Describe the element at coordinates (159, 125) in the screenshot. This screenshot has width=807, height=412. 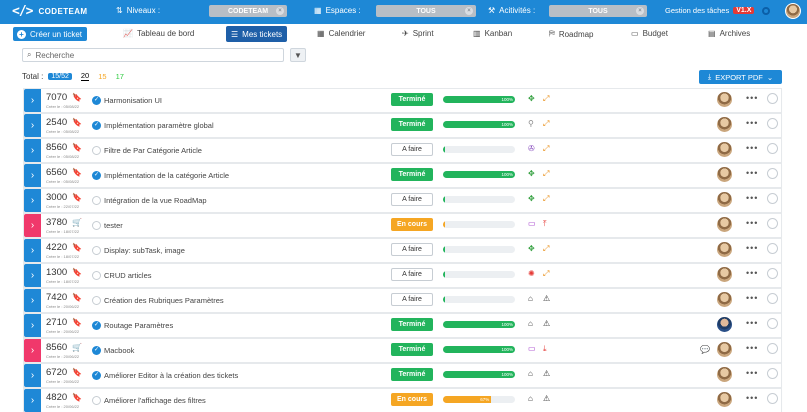
I see `ticket-title: Implémentation paramètre global` at that location.